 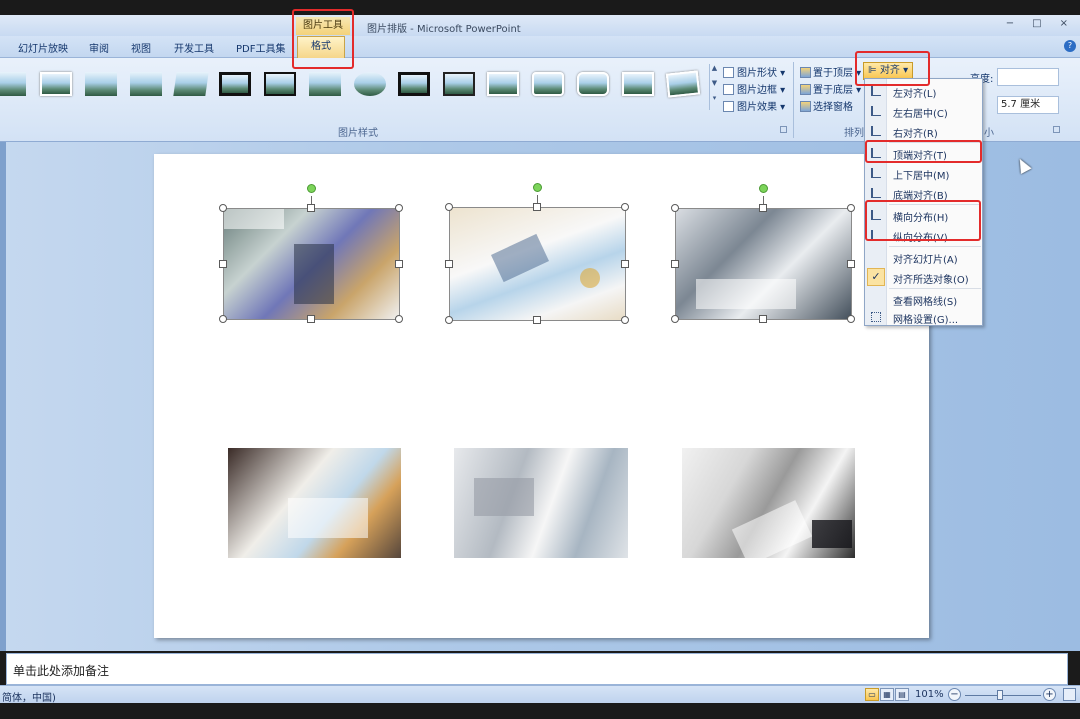 I want to click on selection-pane-button: 选择窗格, so click(x=826, y=105).